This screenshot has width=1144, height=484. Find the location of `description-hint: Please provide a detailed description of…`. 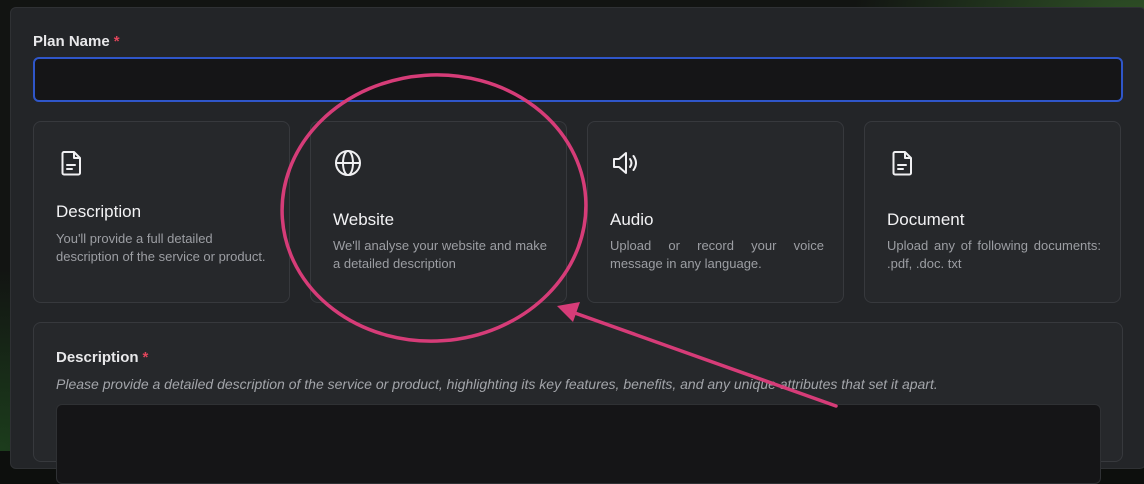

description-hint: Please provide a detailed description of… is located at coordinates (497, 384).